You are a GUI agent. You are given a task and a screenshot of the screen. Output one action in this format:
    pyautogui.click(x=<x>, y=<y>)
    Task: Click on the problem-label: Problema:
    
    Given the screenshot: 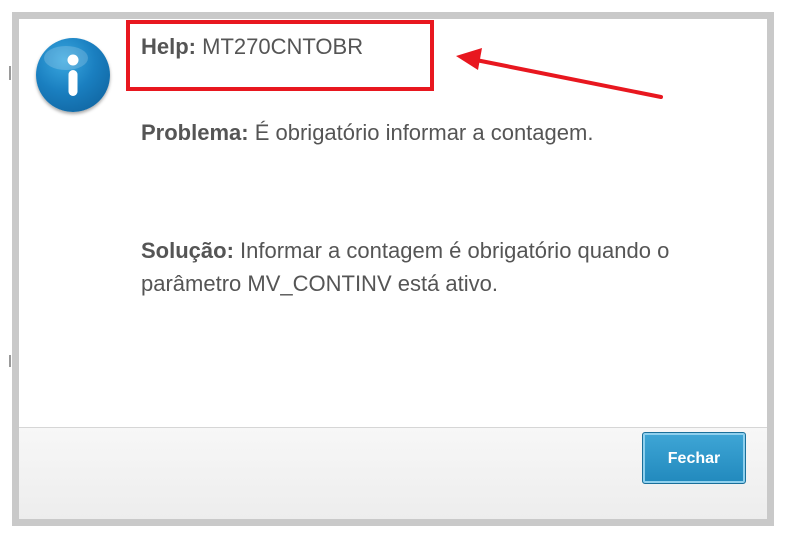 What is the action you would take?
    pyautogui.click(x=195, y=132)
    